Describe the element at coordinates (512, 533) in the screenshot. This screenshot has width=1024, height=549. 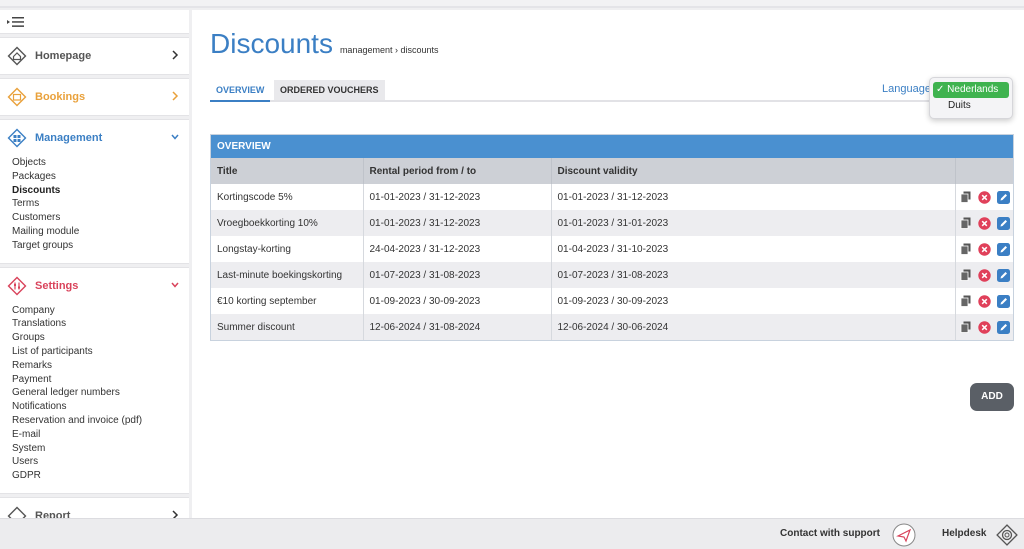
I see `footer-bar: Contact with support Helpdesk` at that location.